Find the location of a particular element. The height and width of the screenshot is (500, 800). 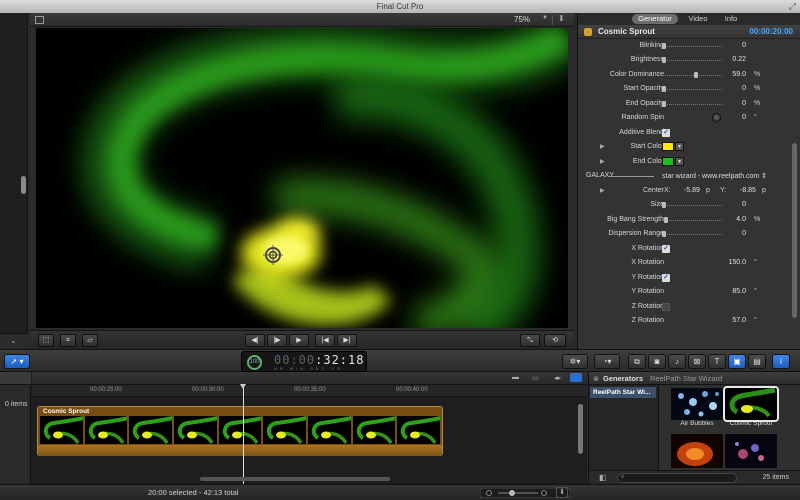

tile-fire-glow is located at coordinates (697, 451).